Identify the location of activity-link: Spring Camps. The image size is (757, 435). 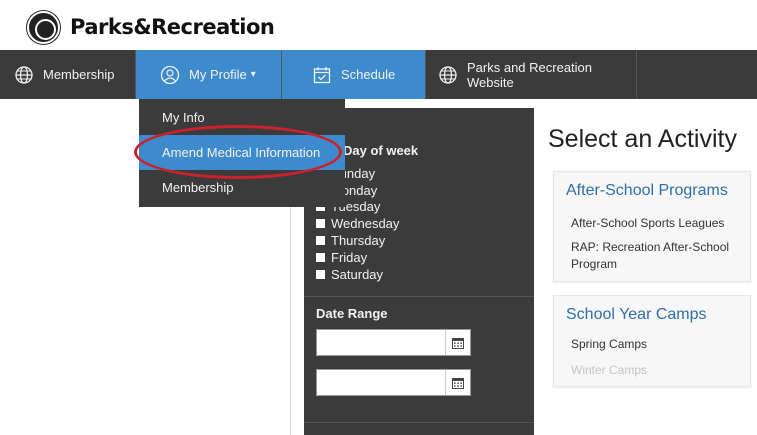
(658, 344).